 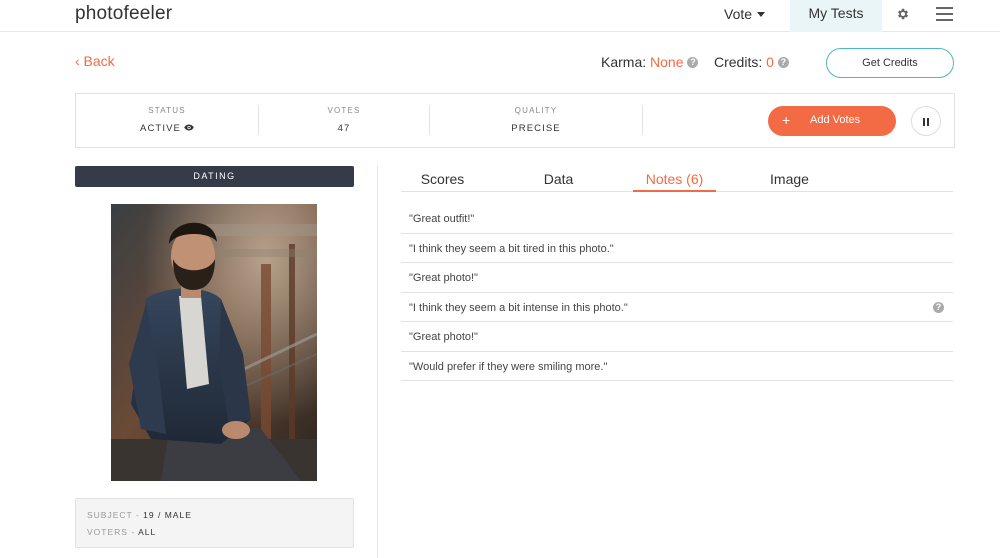 What do you see at coordinates (167, 110) in the screenshot?
I see `status-label: STATUS` at bounding box center [167, 110].